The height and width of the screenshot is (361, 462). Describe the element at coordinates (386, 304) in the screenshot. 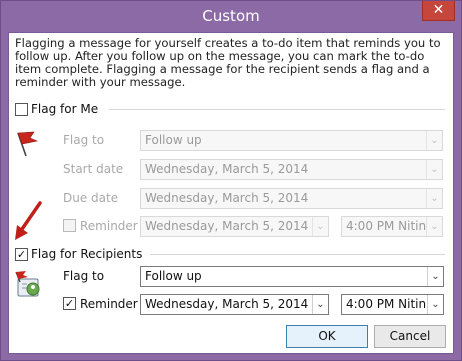

I see `recipient-reminder-time-value: 4:00 PM Nitin` at that location.